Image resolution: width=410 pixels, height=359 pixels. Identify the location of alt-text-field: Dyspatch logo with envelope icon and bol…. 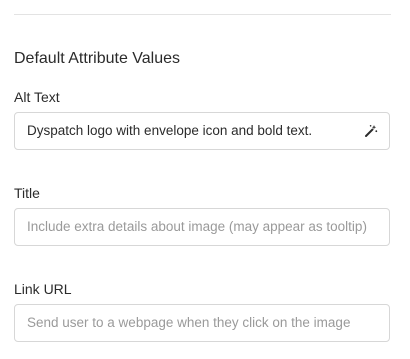
(202, 131).